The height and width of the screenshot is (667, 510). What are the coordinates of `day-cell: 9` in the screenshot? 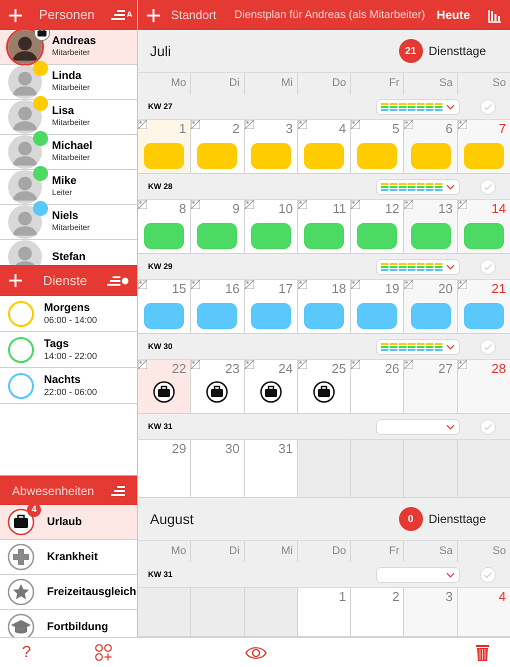 It's located at (217, 226).